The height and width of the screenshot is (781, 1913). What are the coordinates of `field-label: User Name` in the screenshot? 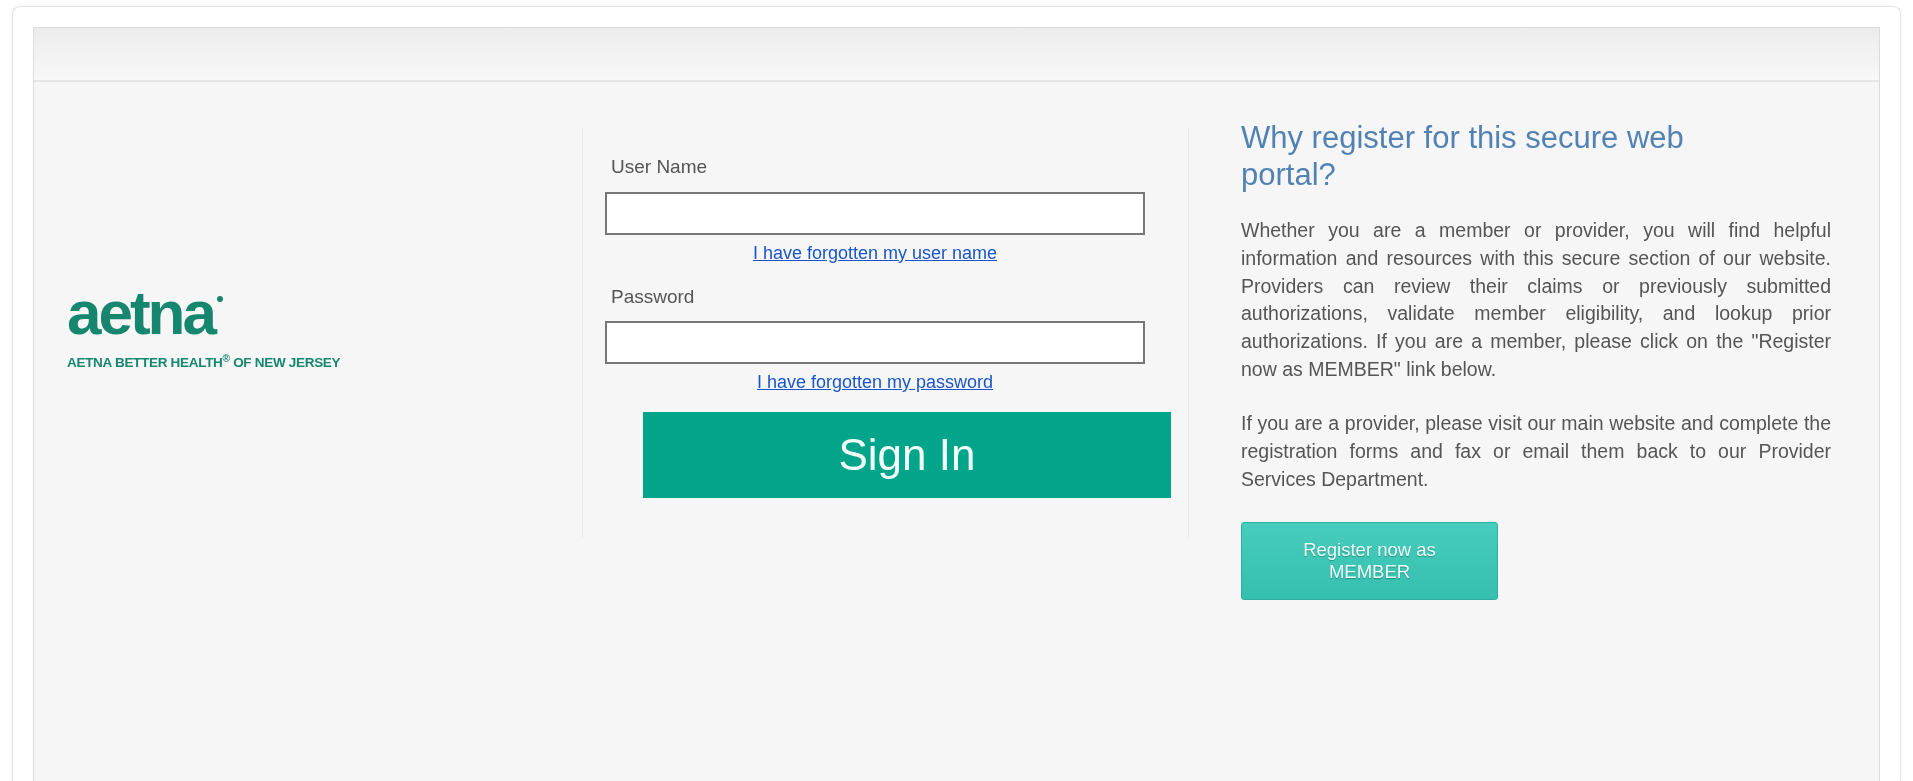 It's located at (659, 167).